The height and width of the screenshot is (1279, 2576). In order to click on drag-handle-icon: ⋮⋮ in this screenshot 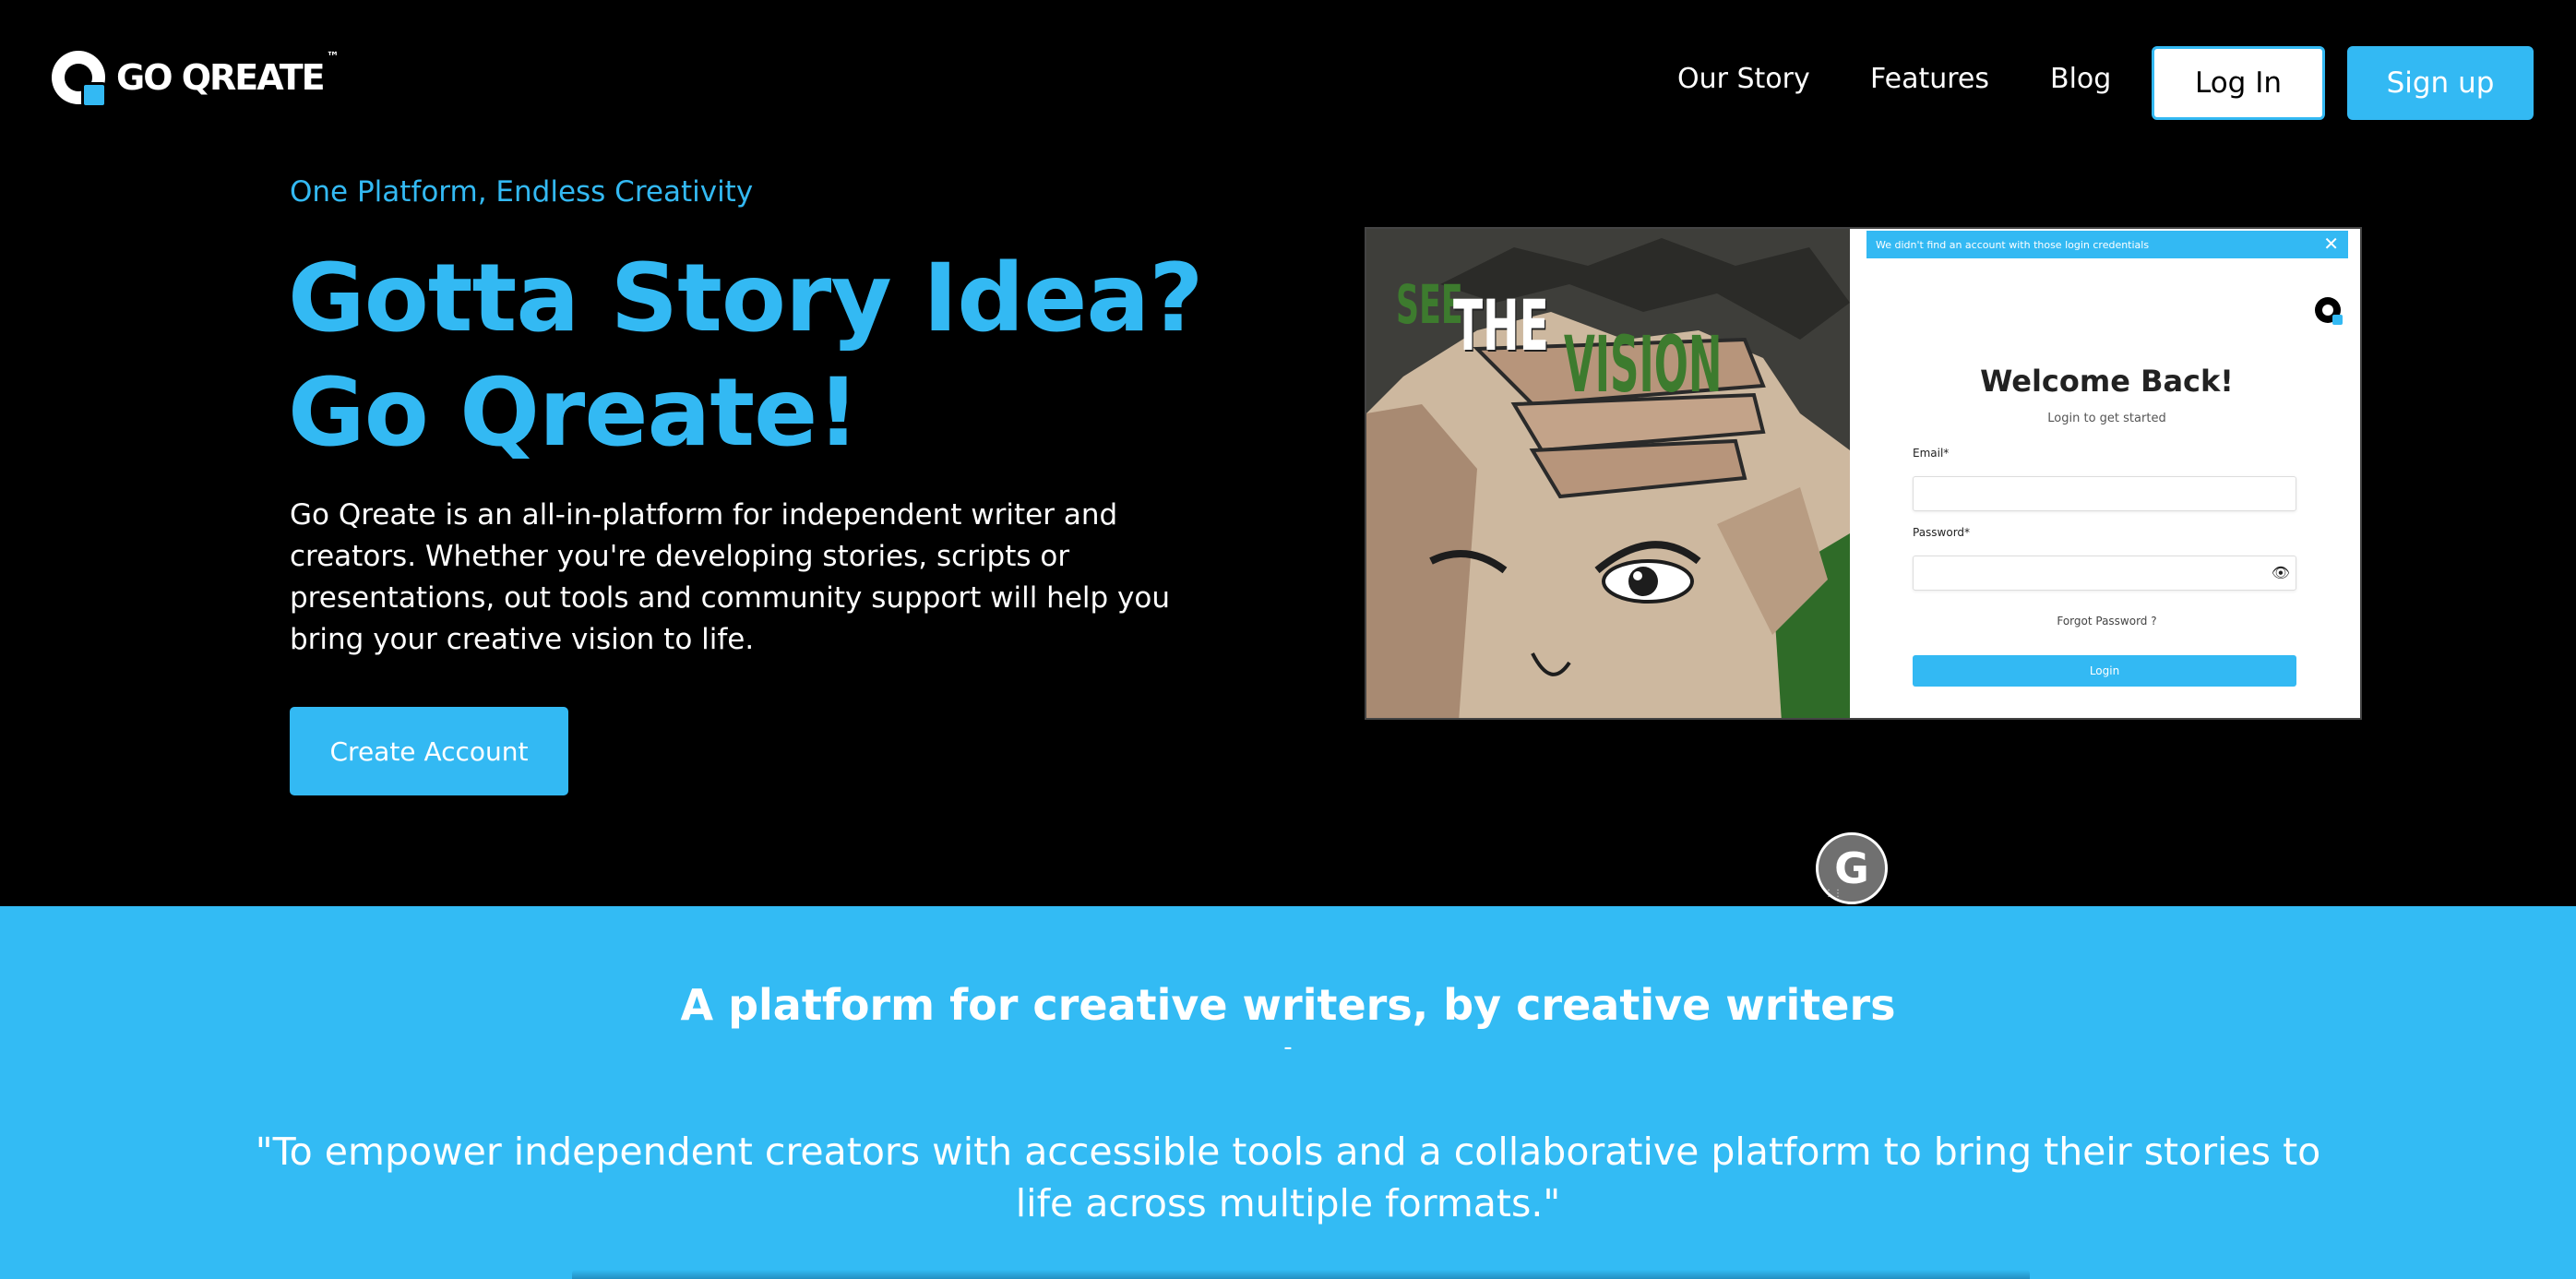, I will do `click(1833, 894)`.